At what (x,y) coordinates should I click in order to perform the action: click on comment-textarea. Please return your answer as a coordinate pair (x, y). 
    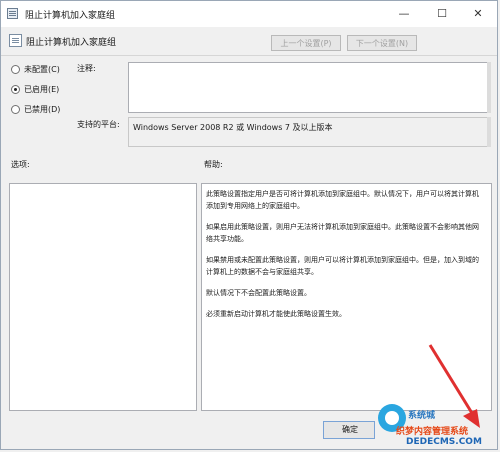
    Looking at the image, I should click on (309, 87).